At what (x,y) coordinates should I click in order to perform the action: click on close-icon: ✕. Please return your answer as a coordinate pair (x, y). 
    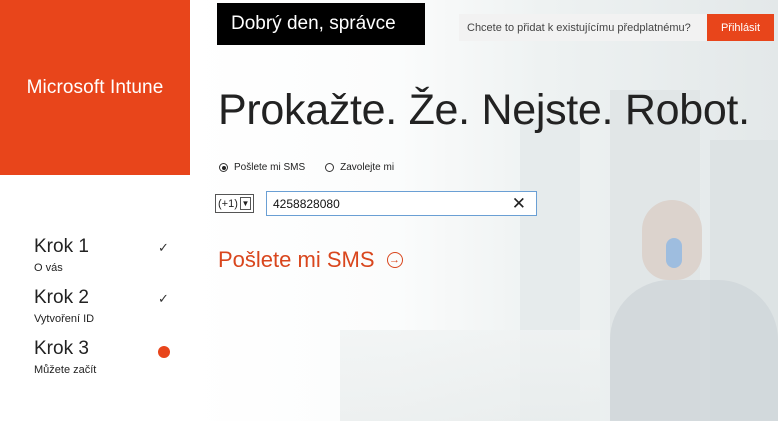
    Looking at the image, I should click on (519, 203).